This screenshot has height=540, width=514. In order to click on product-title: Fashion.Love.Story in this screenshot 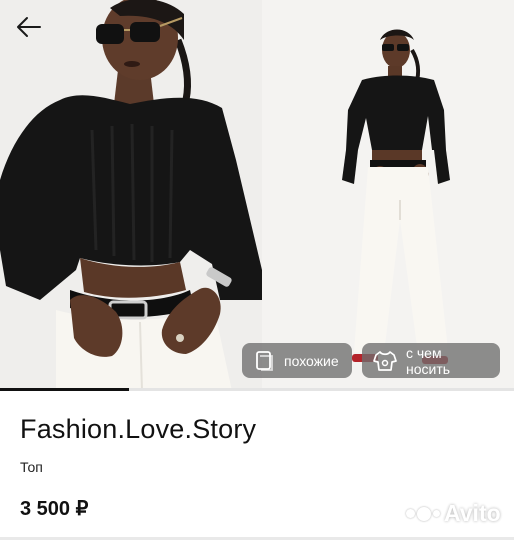, I will do `click(138, 429)`.